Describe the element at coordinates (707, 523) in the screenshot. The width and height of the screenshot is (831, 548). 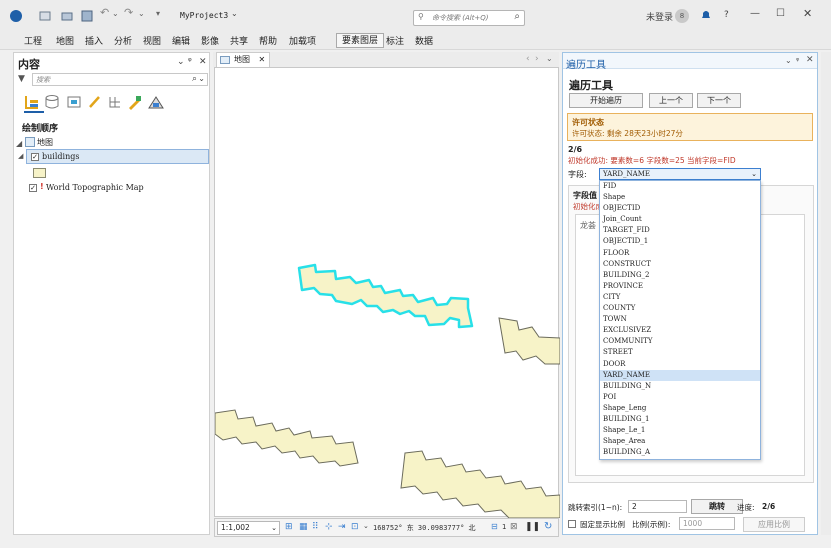
I see `scale-input: 1000` at that location.